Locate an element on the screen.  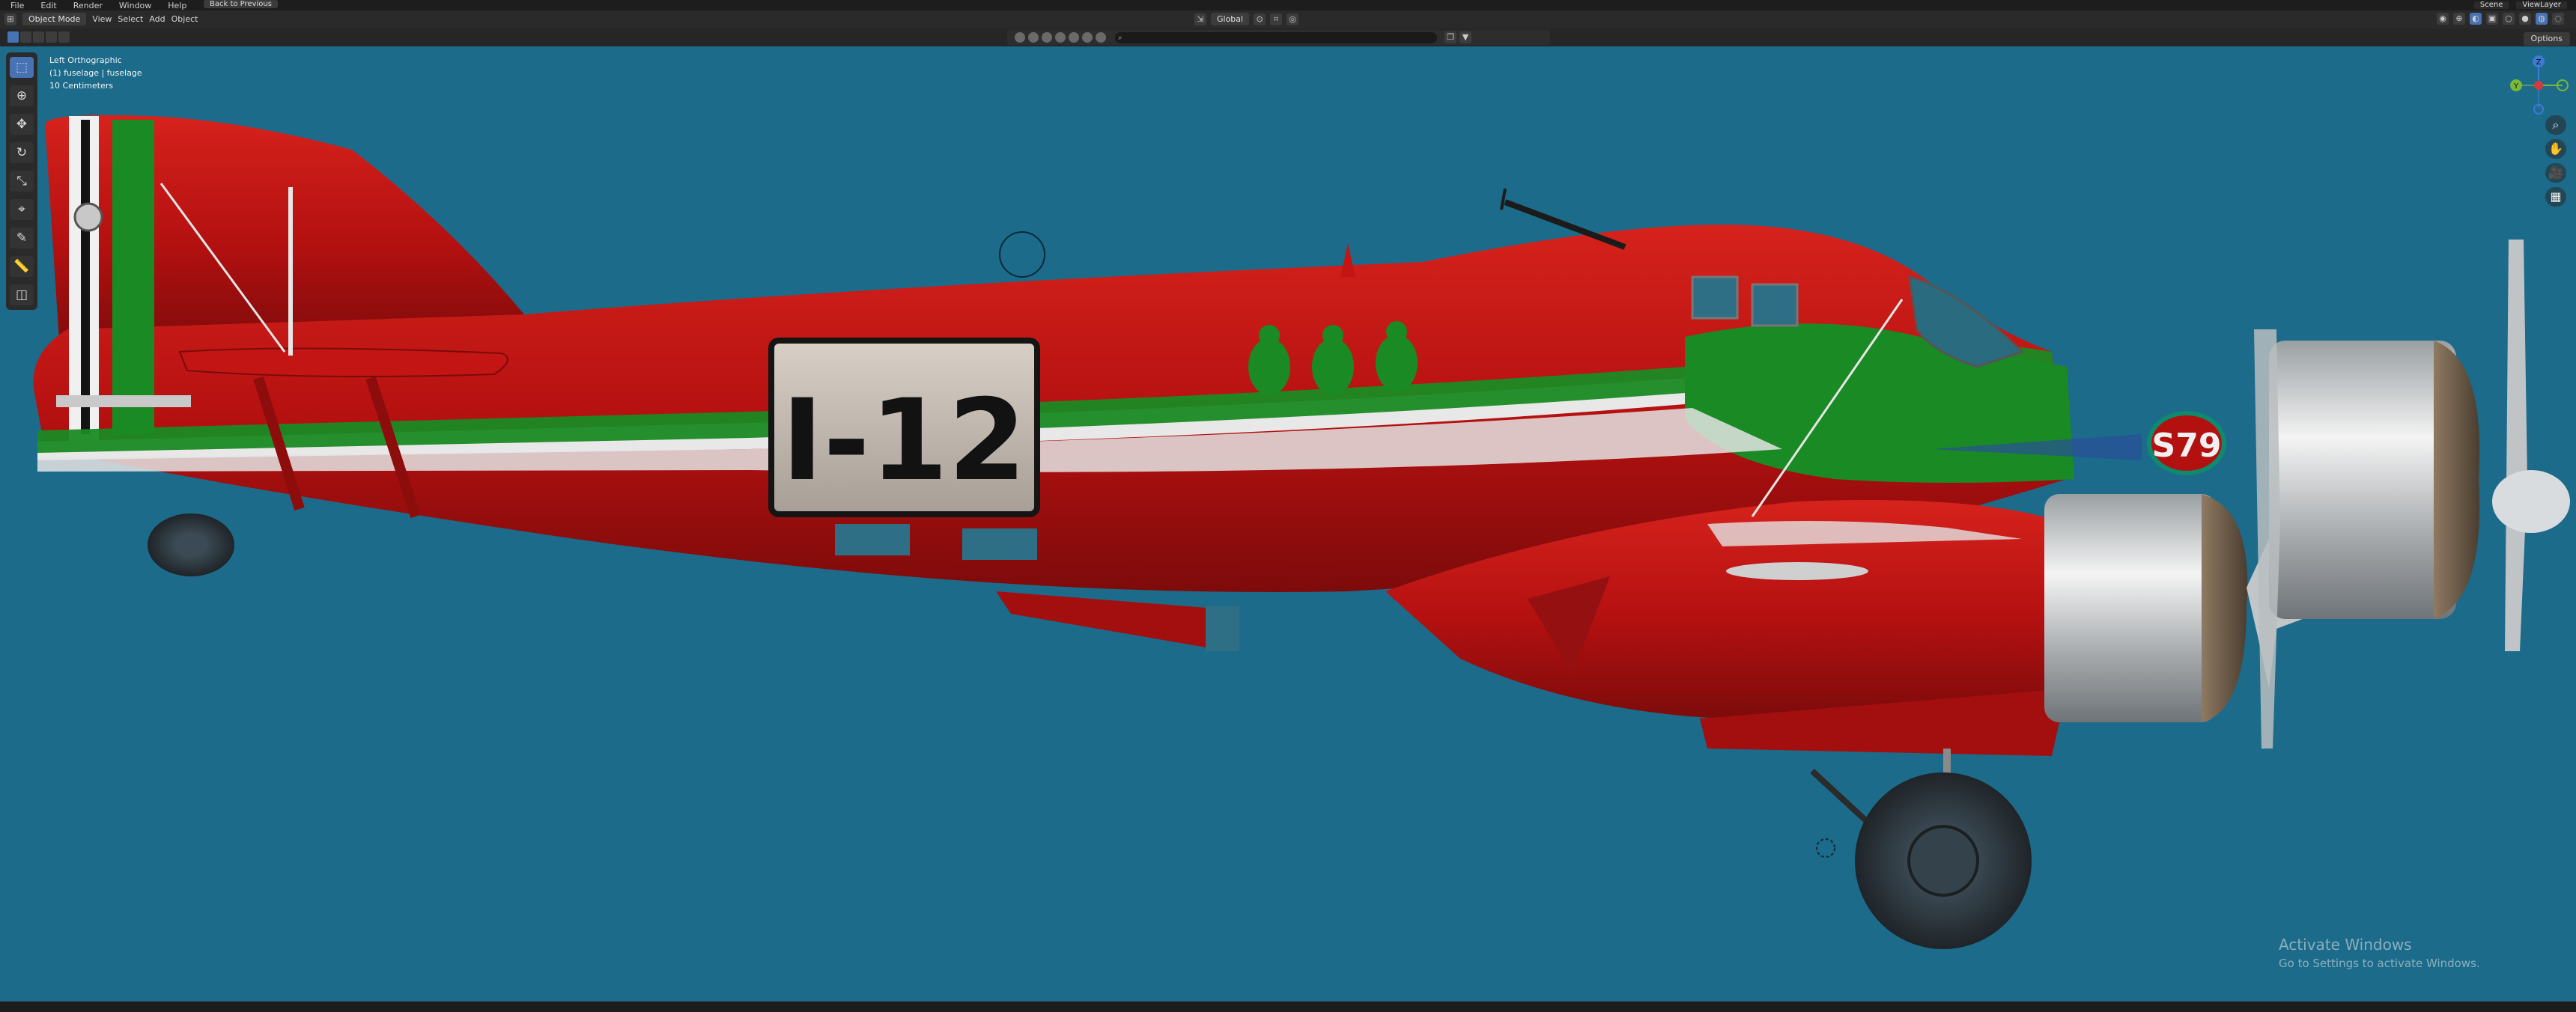
center-engine-front is located at coordinates (2457, 480).